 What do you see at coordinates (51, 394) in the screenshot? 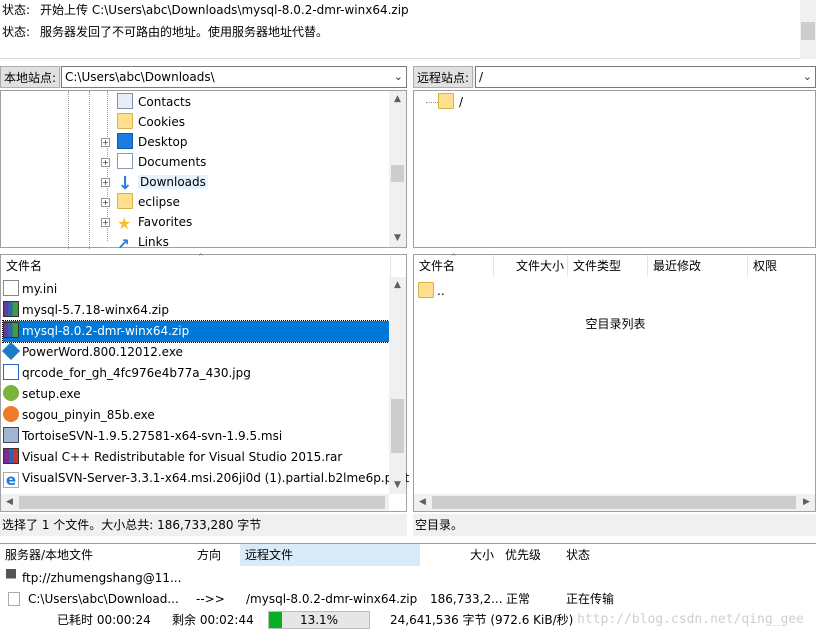
I see `file-name: setup.exe` at bounding box center [51, 394].